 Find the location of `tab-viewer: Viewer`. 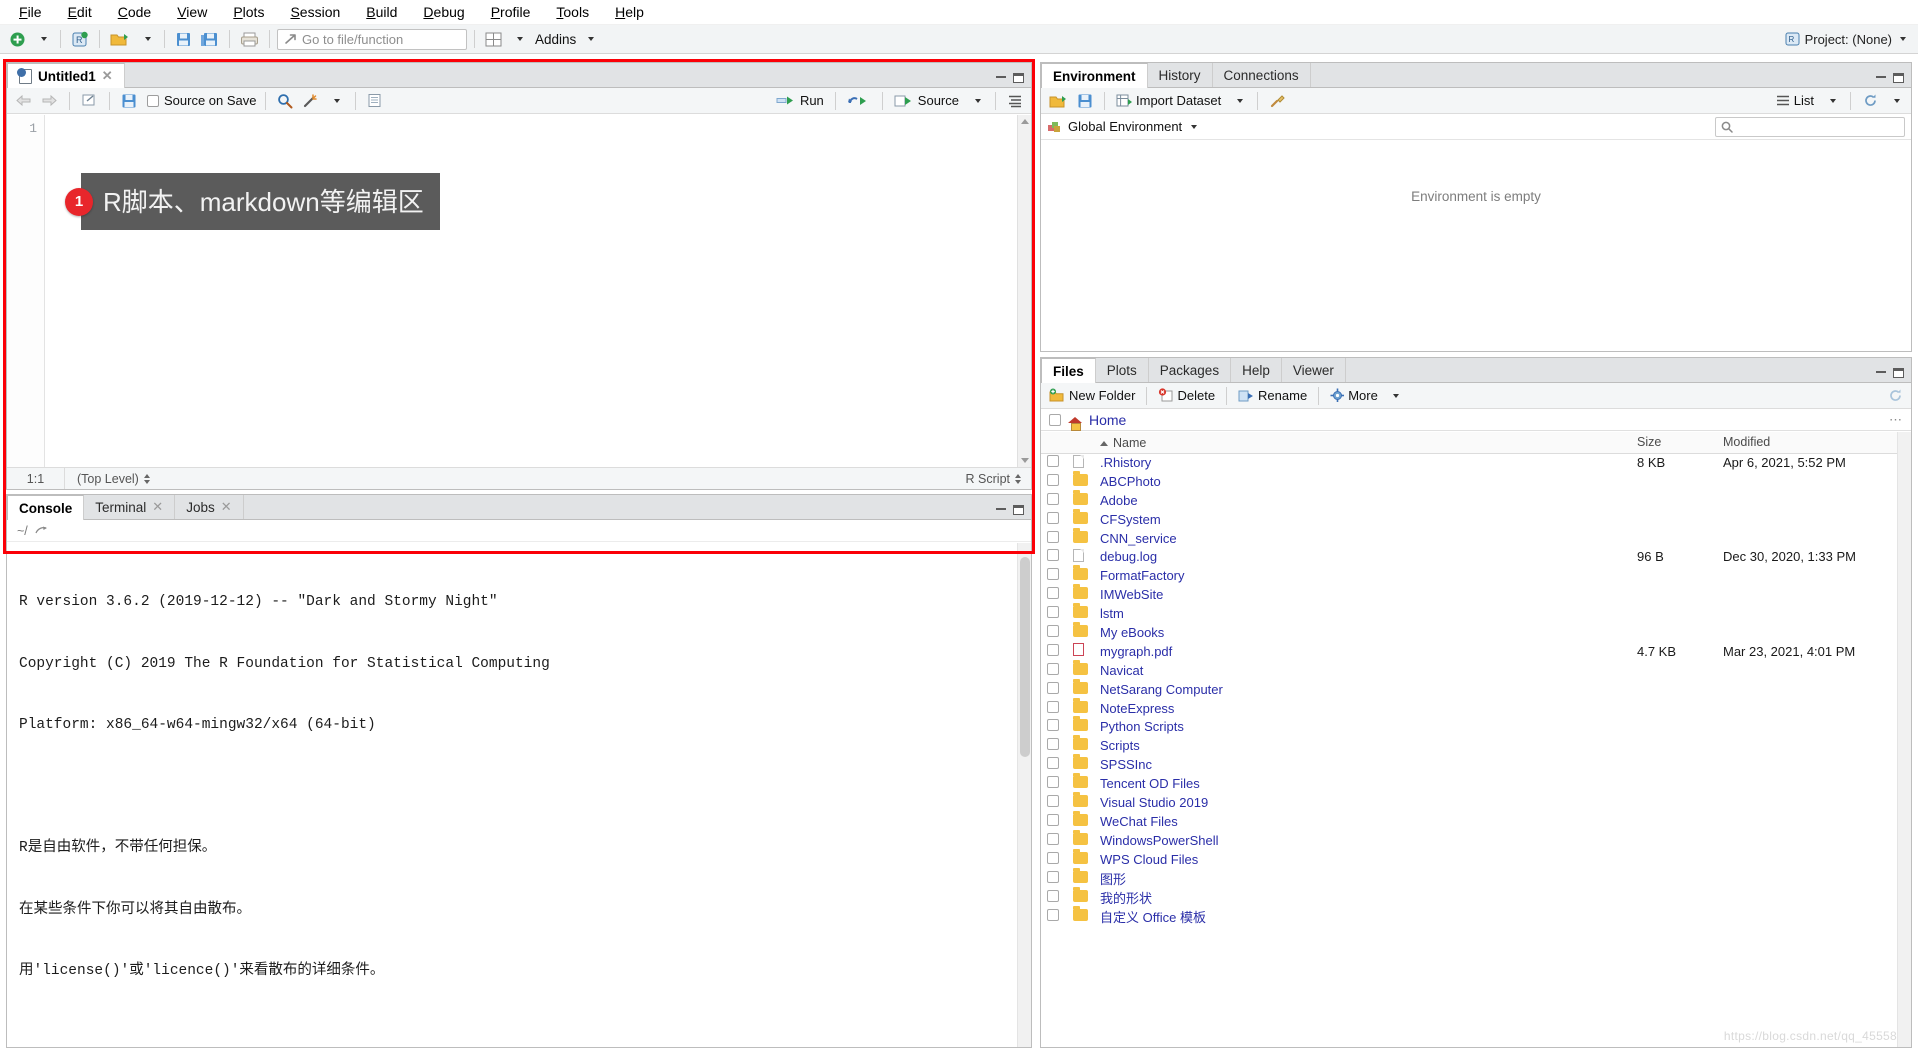

tab-viewer: Viewer is located at coordinates (1314, 370).